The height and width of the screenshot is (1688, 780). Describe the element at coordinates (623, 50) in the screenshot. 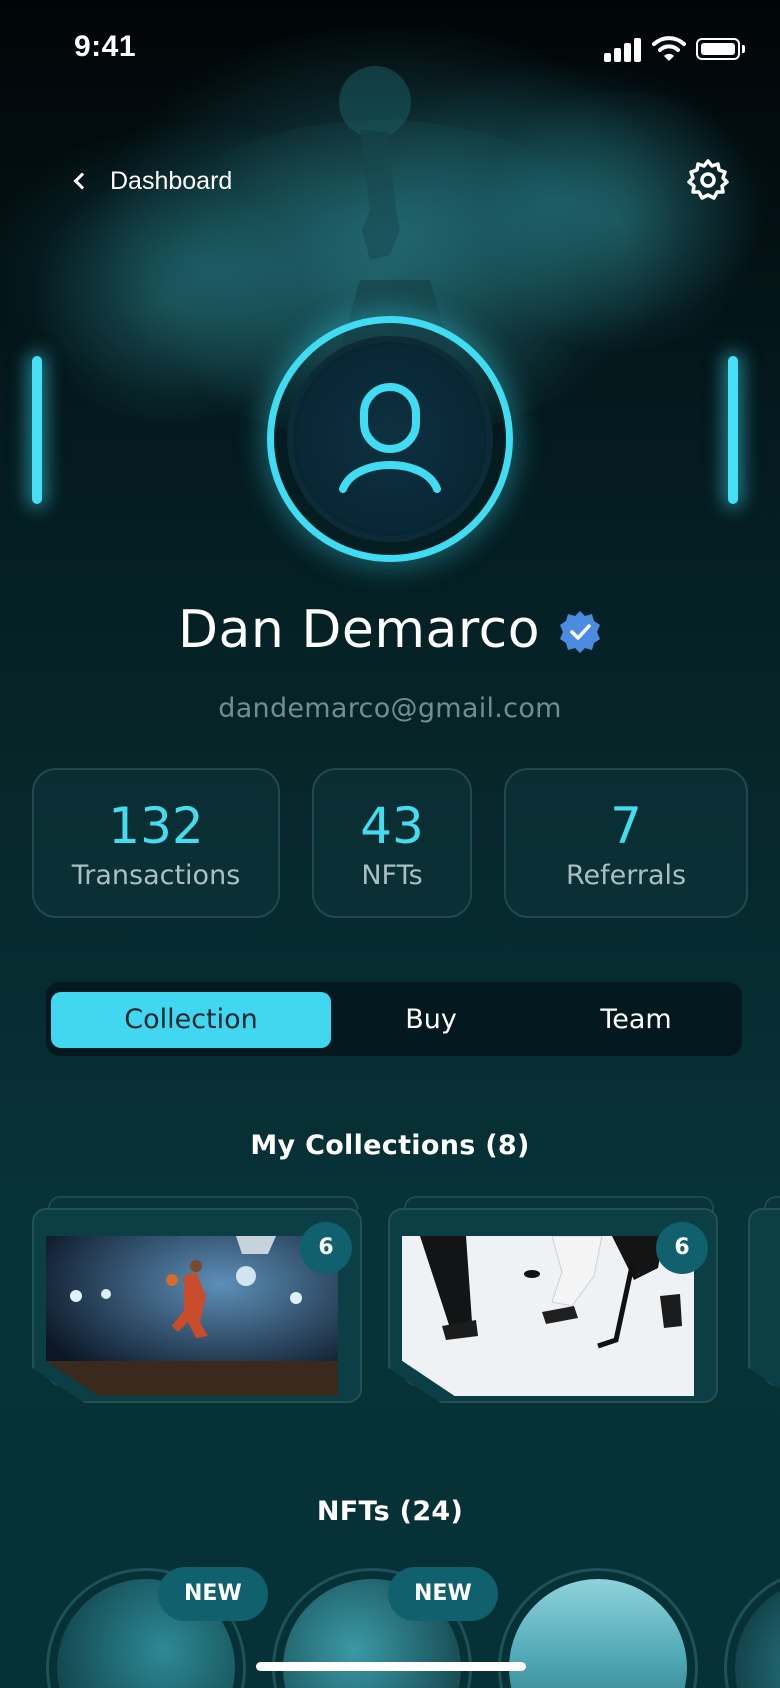

I see `cellular-signal-icon` at that location.